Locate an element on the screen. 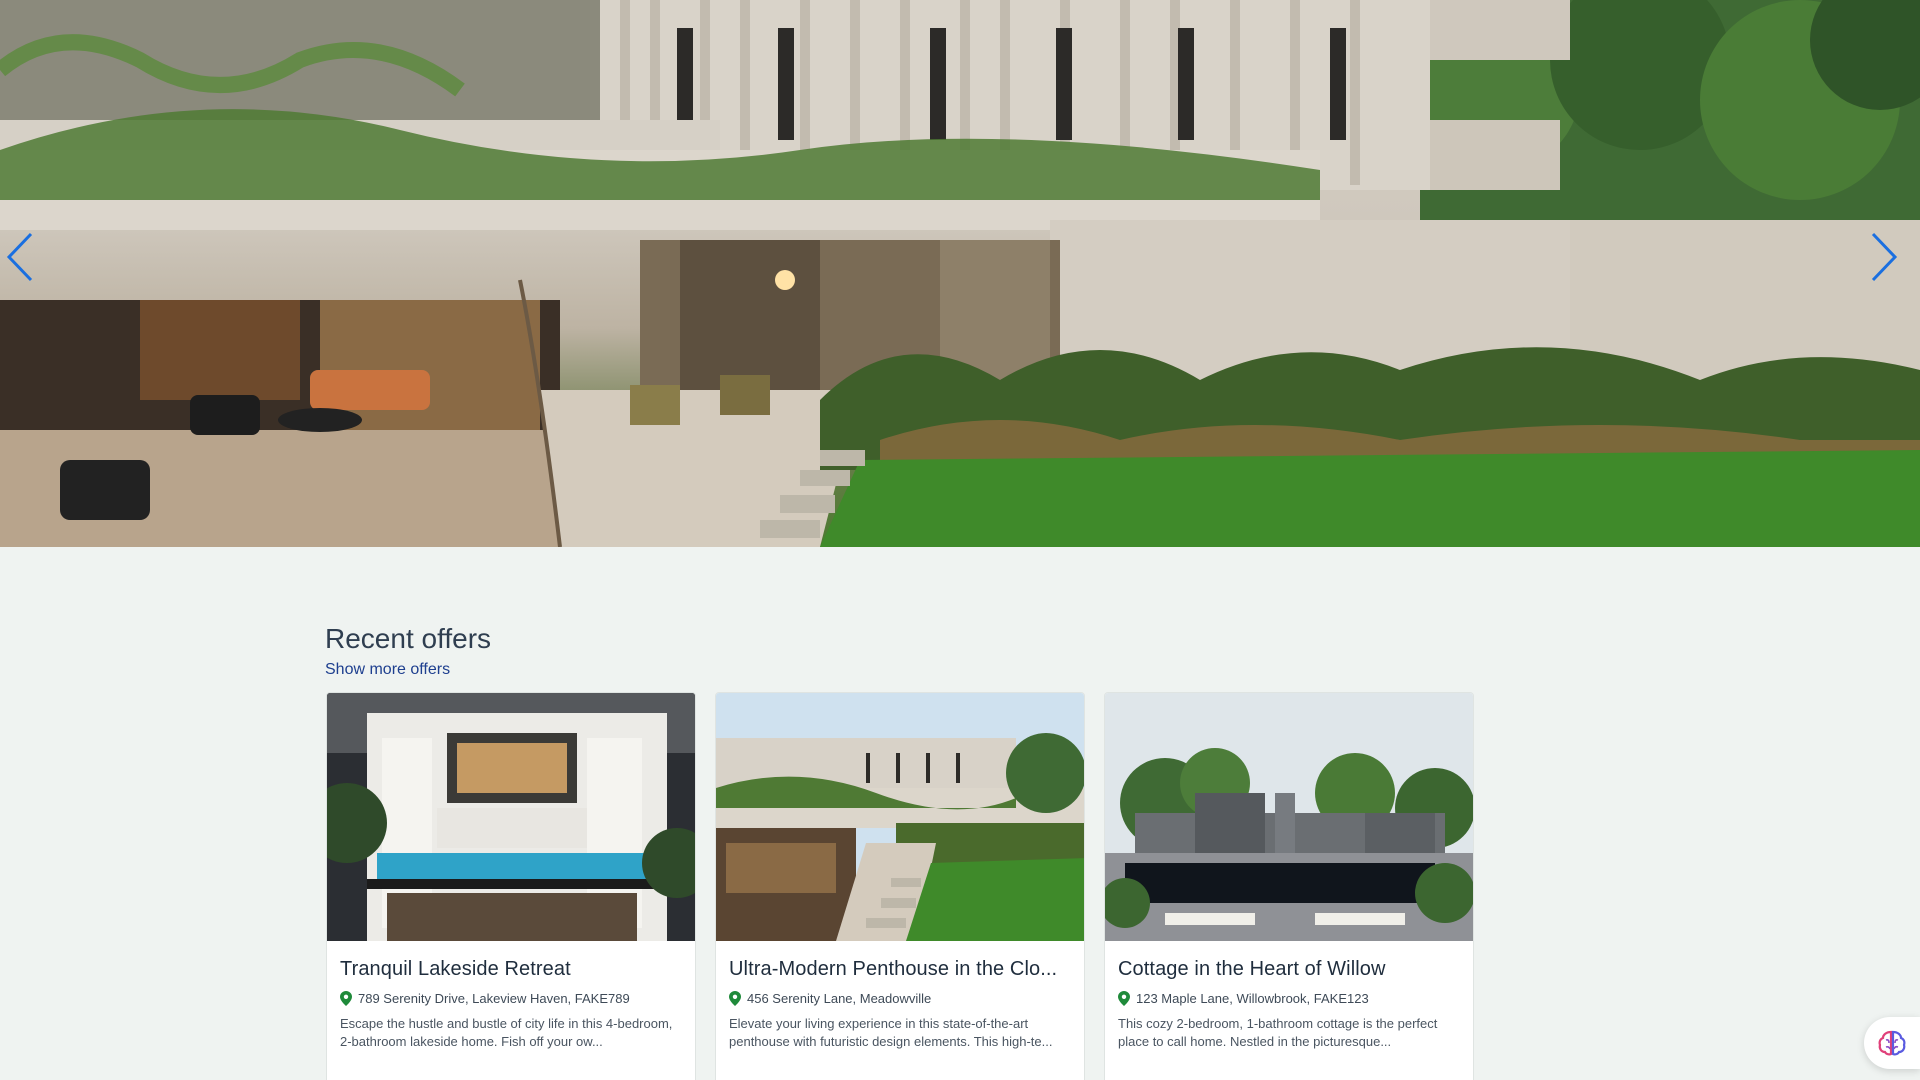 The width and height of the screenshot is (1920, 1080). section-title: Recent offers is located at coordinates (408, 638).